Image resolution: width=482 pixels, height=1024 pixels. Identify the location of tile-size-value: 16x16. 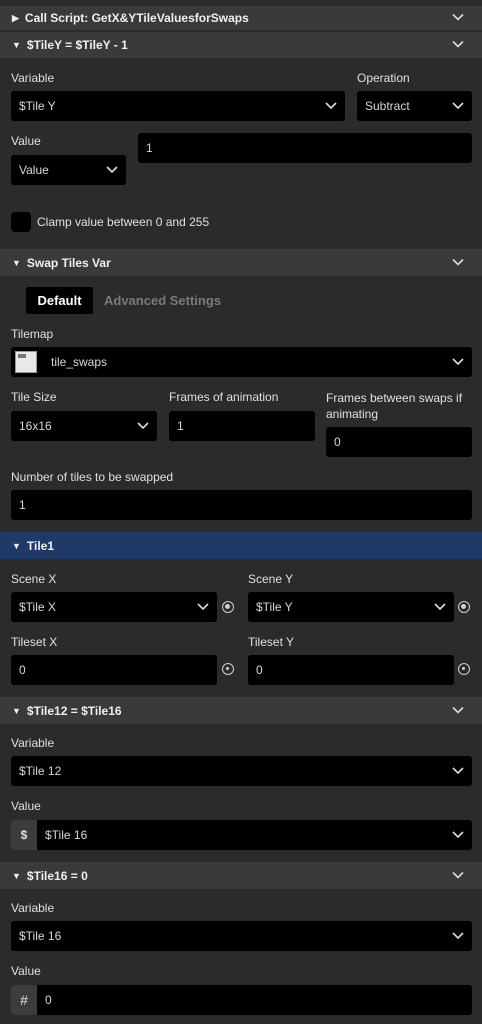
(35, 426).